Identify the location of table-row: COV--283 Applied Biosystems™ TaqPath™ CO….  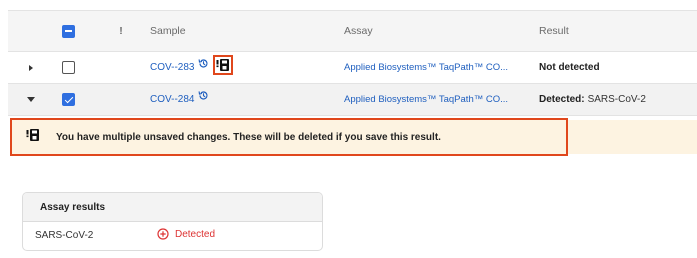
(352, 68).